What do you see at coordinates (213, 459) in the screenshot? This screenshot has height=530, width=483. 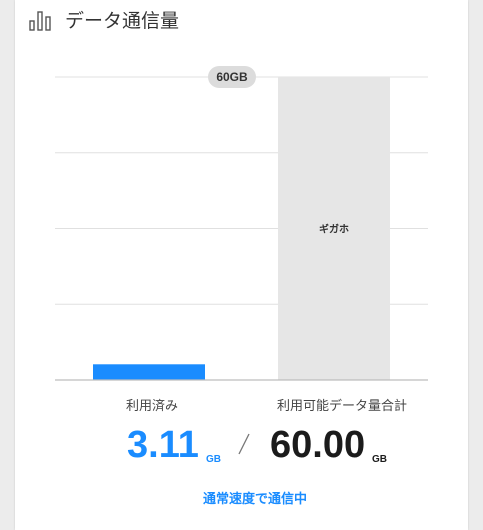 I see `used-unit: GB` at bounding box center [213, 459].